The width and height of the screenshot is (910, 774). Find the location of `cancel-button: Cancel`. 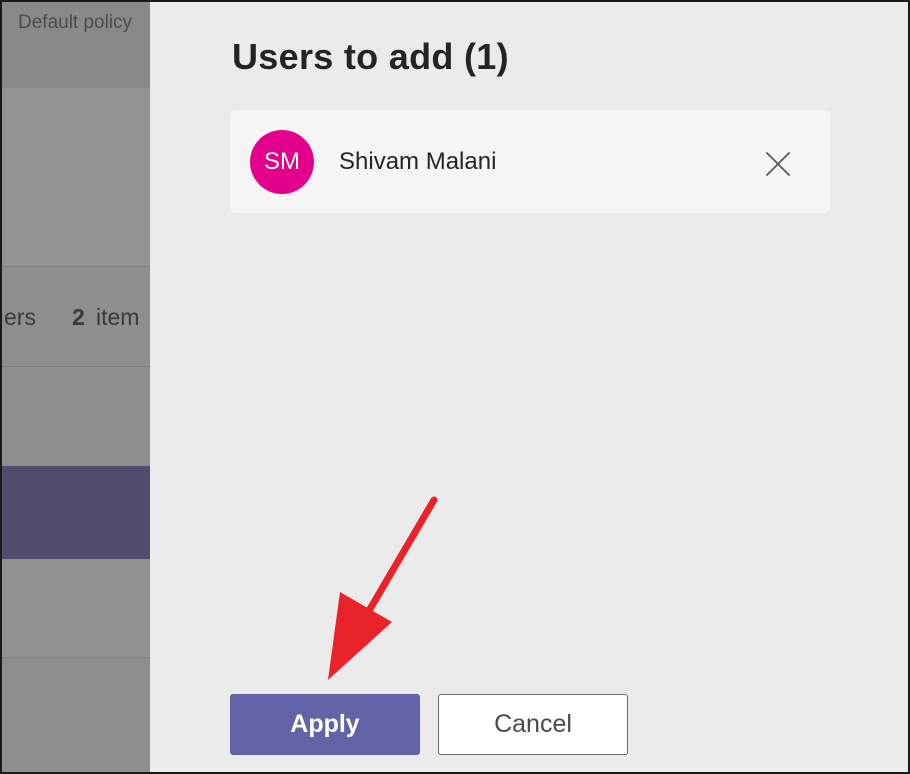

cancel-button: Cancel is located at coordinates (533, 724).